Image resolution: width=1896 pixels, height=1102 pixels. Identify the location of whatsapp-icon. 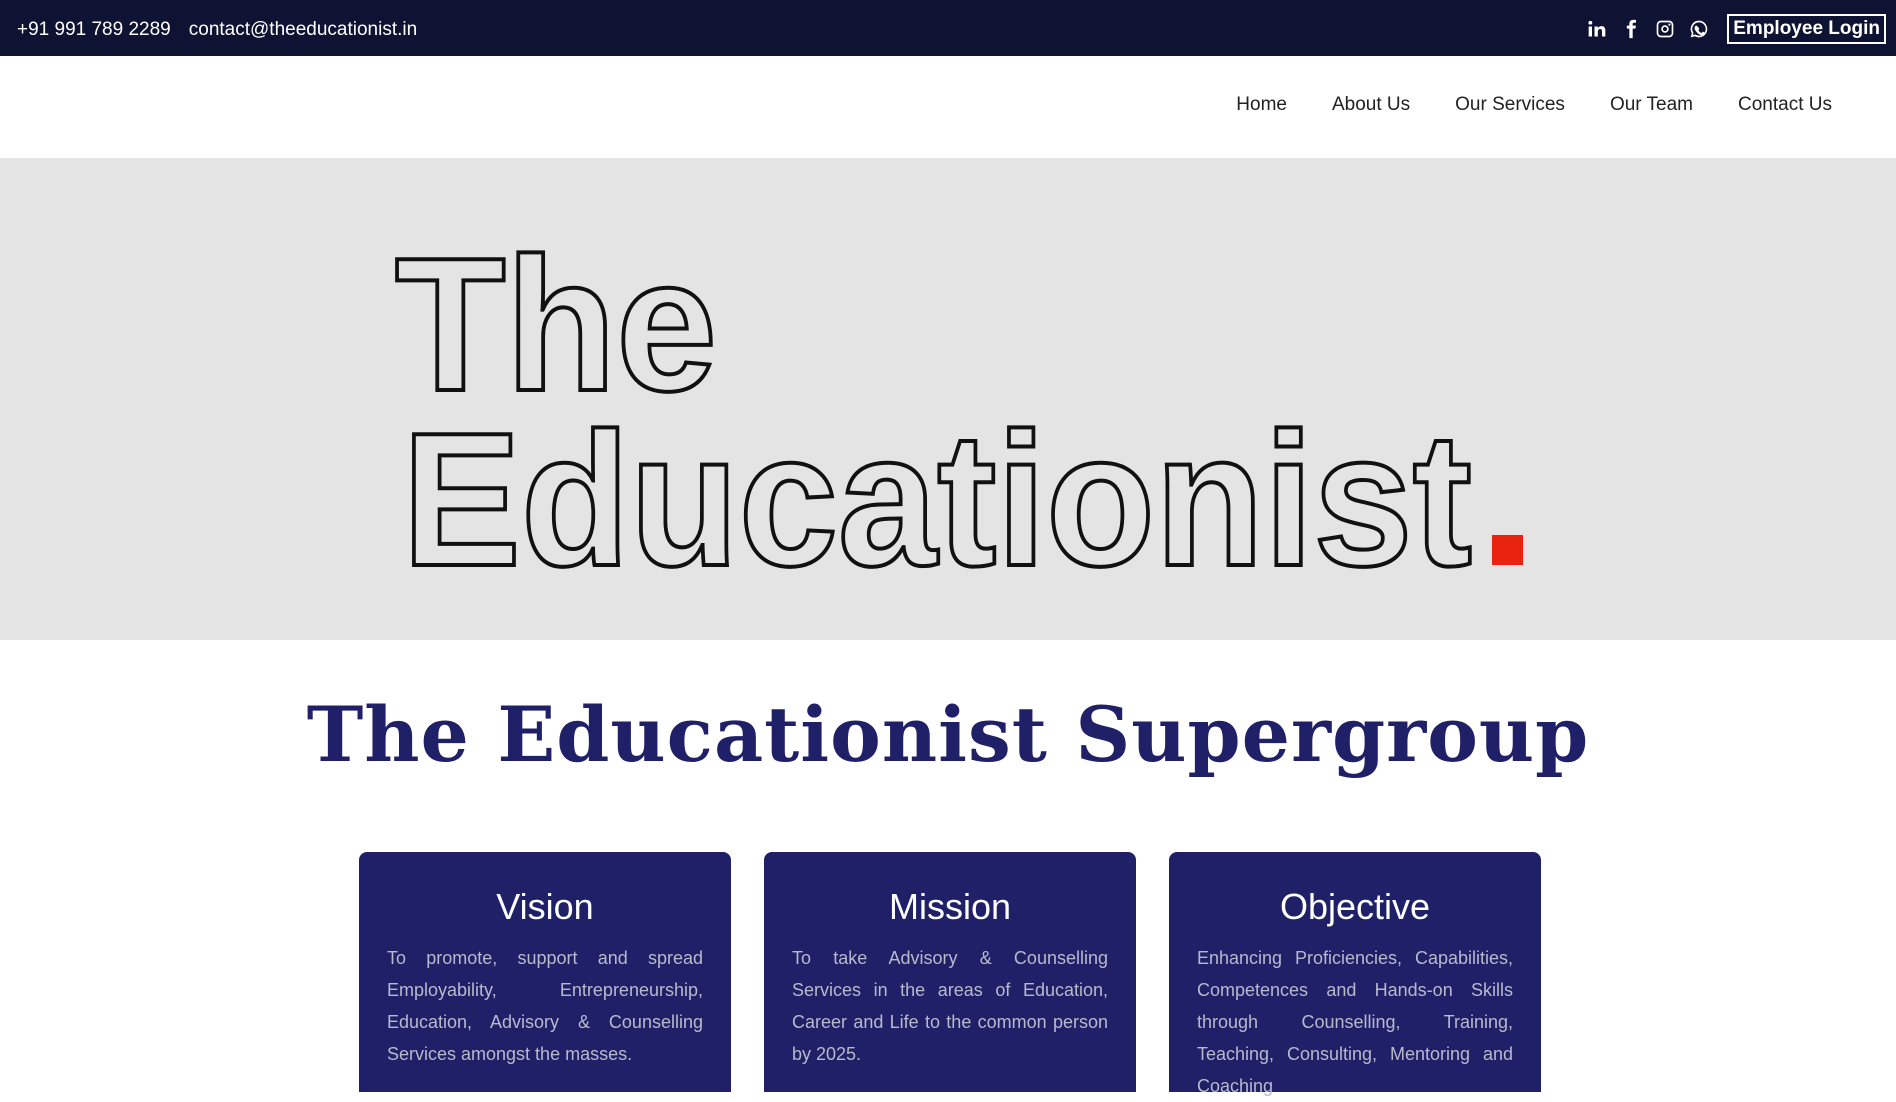
(1699, 29).